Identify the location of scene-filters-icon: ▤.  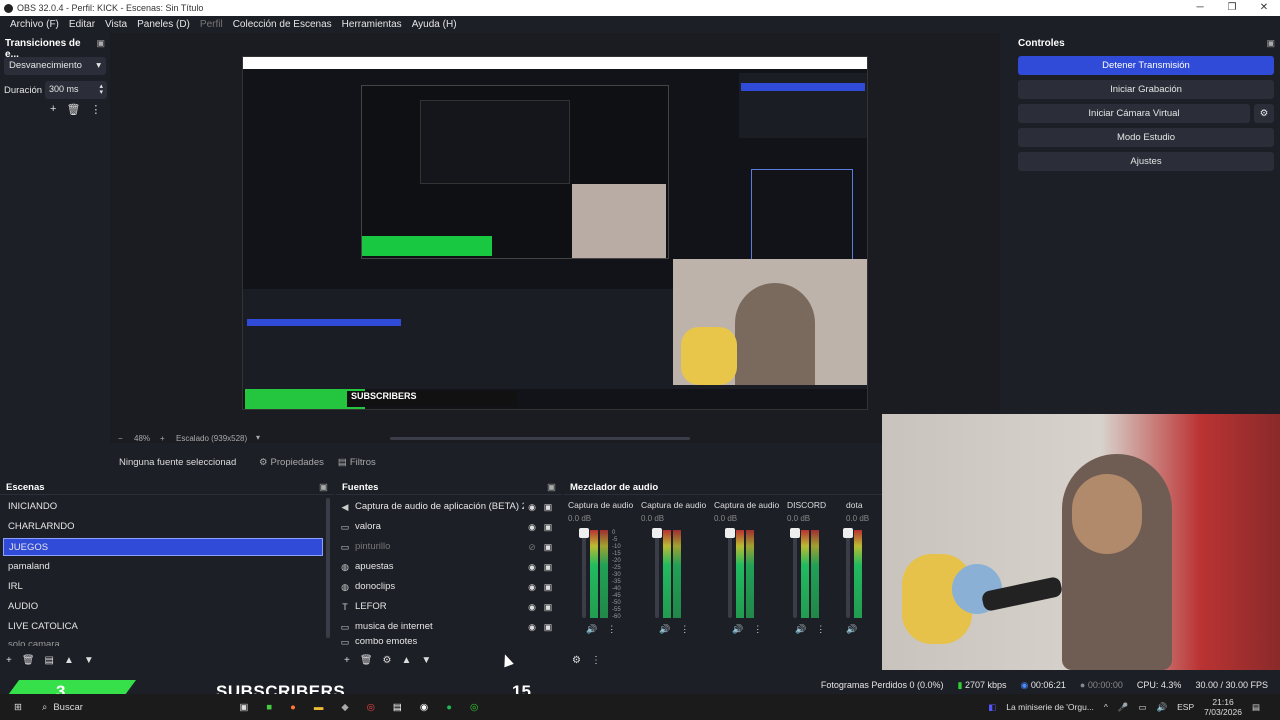
(49, 660).